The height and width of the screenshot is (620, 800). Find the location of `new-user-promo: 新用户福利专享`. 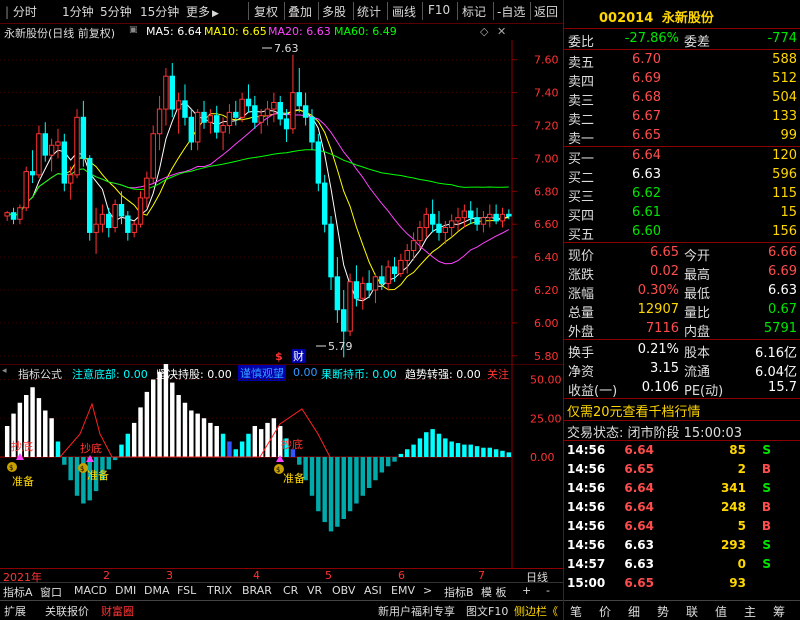

new-user-promo: 新用户福利专享 is located at coordinates (416, 611).